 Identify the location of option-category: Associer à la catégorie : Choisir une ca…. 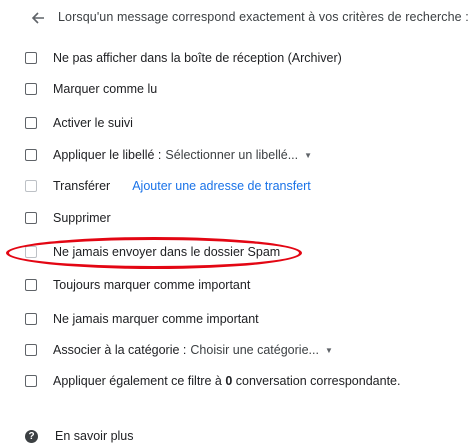
(245, 350).